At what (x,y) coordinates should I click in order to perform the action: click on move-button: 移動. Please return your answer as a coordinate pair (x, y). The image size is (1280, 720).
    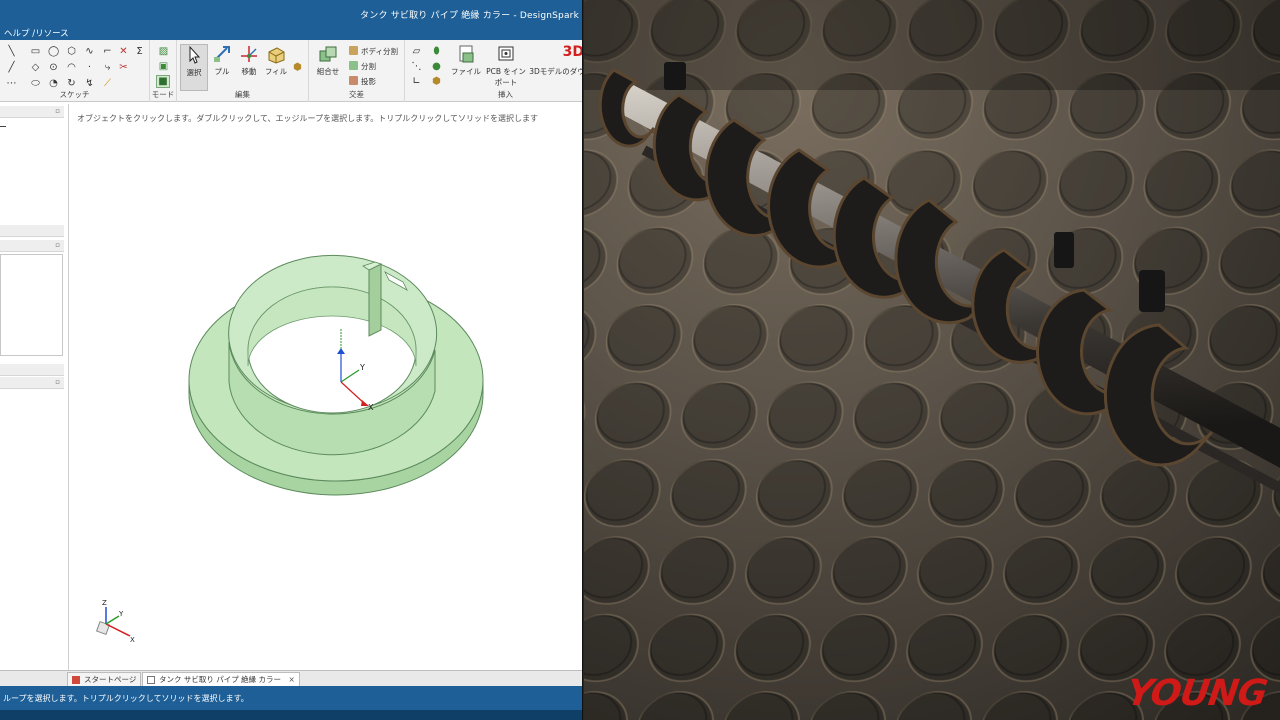
    Looking at the image, I should click on (249, 60).